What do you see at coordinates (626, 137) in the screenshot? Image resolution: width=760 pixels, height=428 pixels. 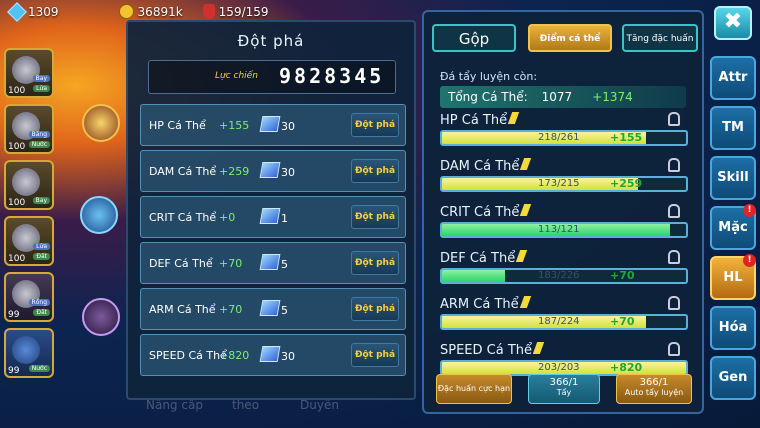 I see `stat-progress-bonus: +155` at bounding box center [626, 137].